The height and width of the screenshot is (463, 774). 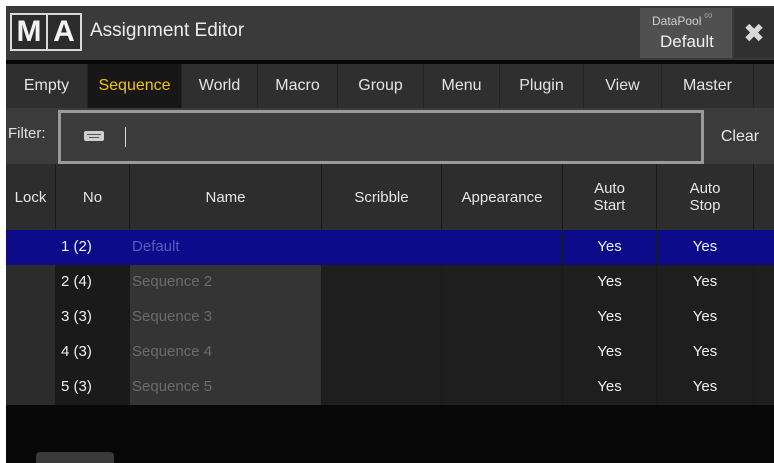 I want to click on tab-empty: Empty, so click(x=47, y=86).